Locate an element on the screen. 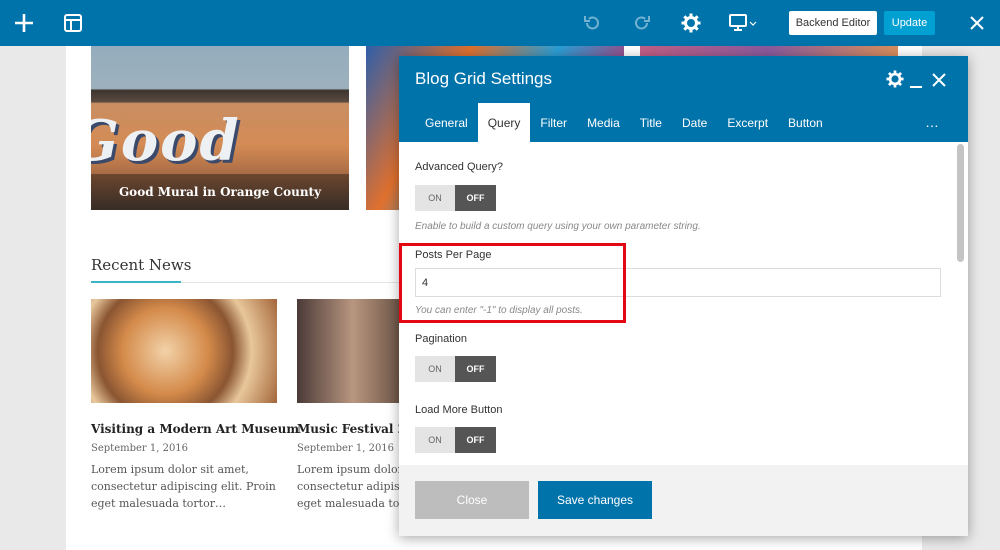  responsive-preview-button is located at coordinates (743, 23).